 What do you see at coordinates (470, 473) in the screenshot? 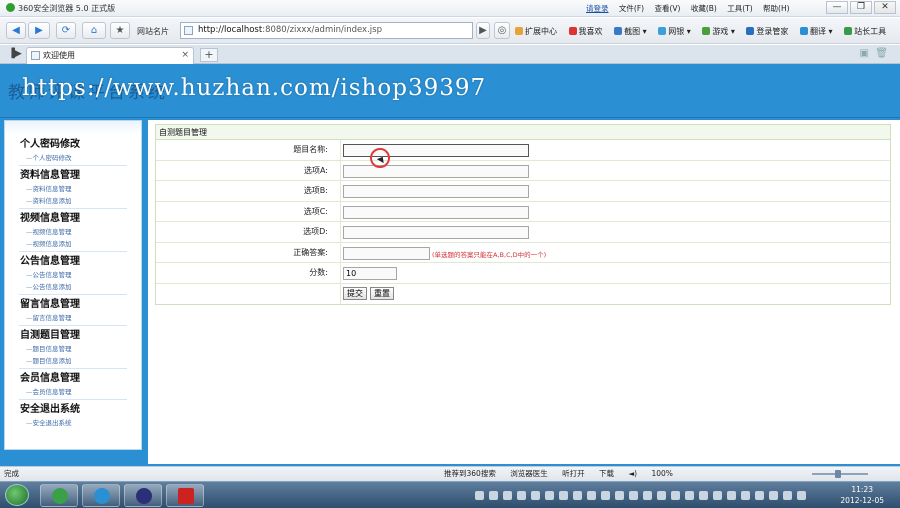
I see `status-search: 推荐到360搜索` at bounding box center [470, 473].